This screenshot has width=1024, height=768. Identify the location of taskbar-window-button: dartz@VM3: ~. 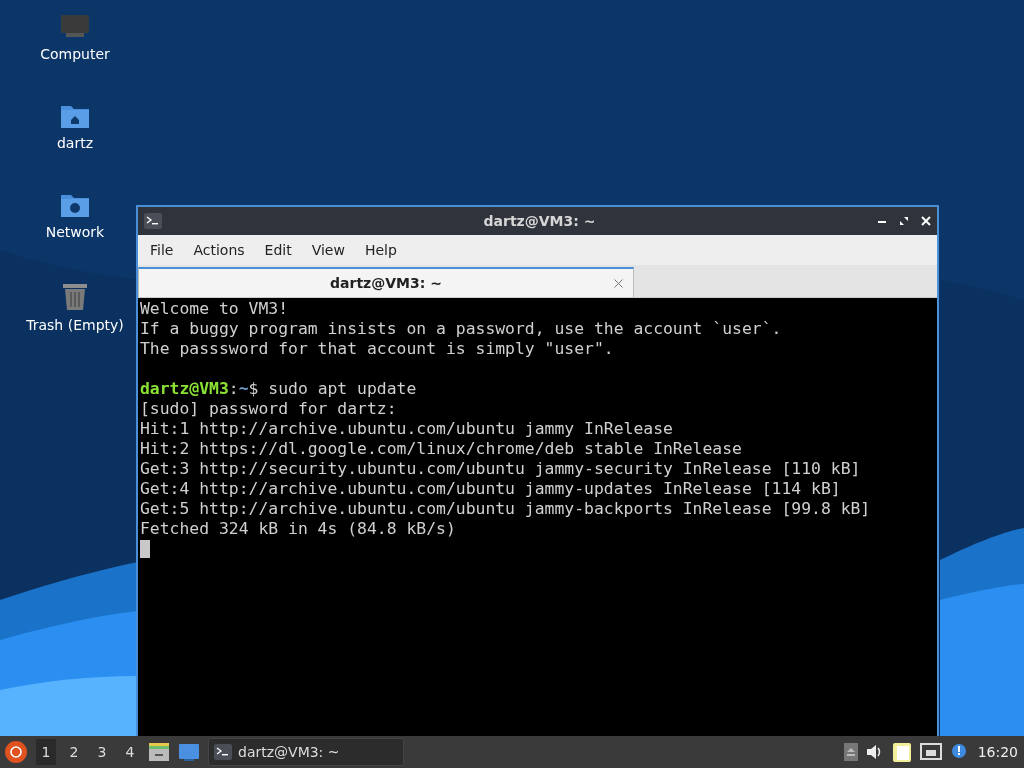
(306, 752).